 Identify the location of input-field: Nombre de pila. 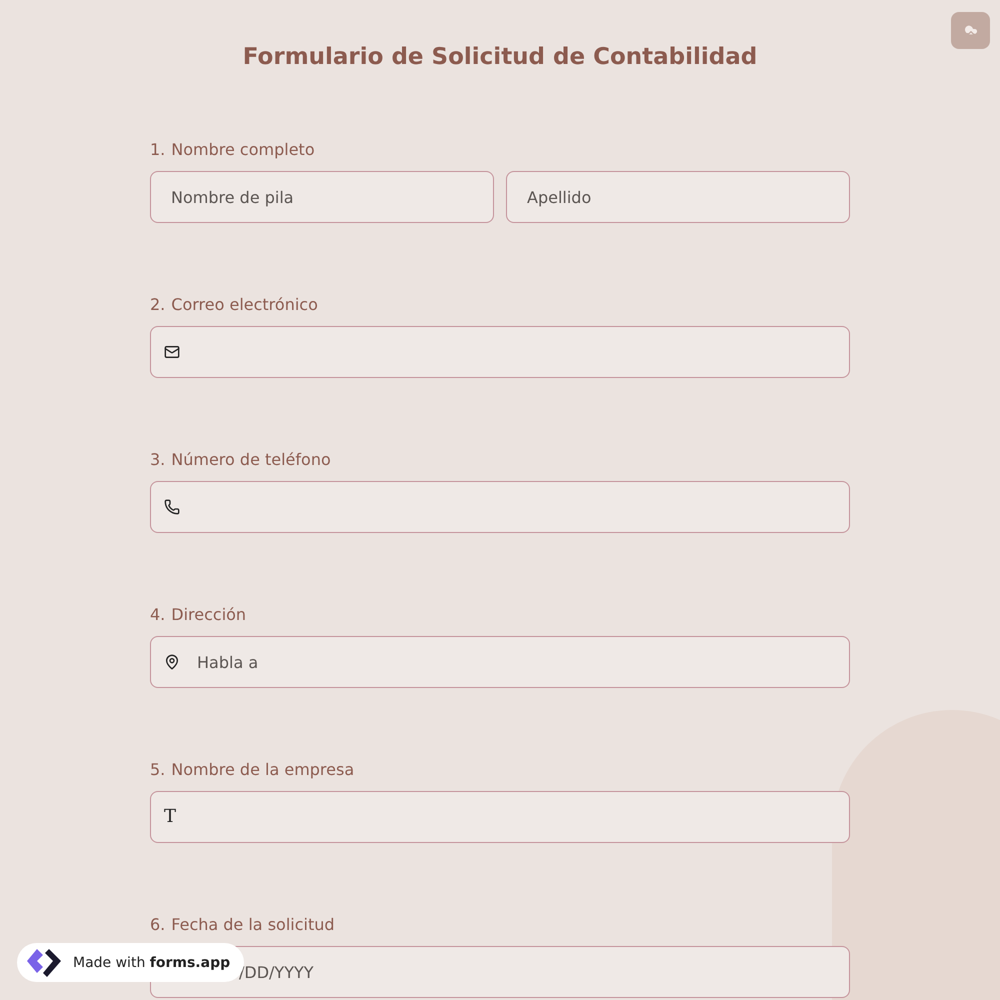
(322, 197).